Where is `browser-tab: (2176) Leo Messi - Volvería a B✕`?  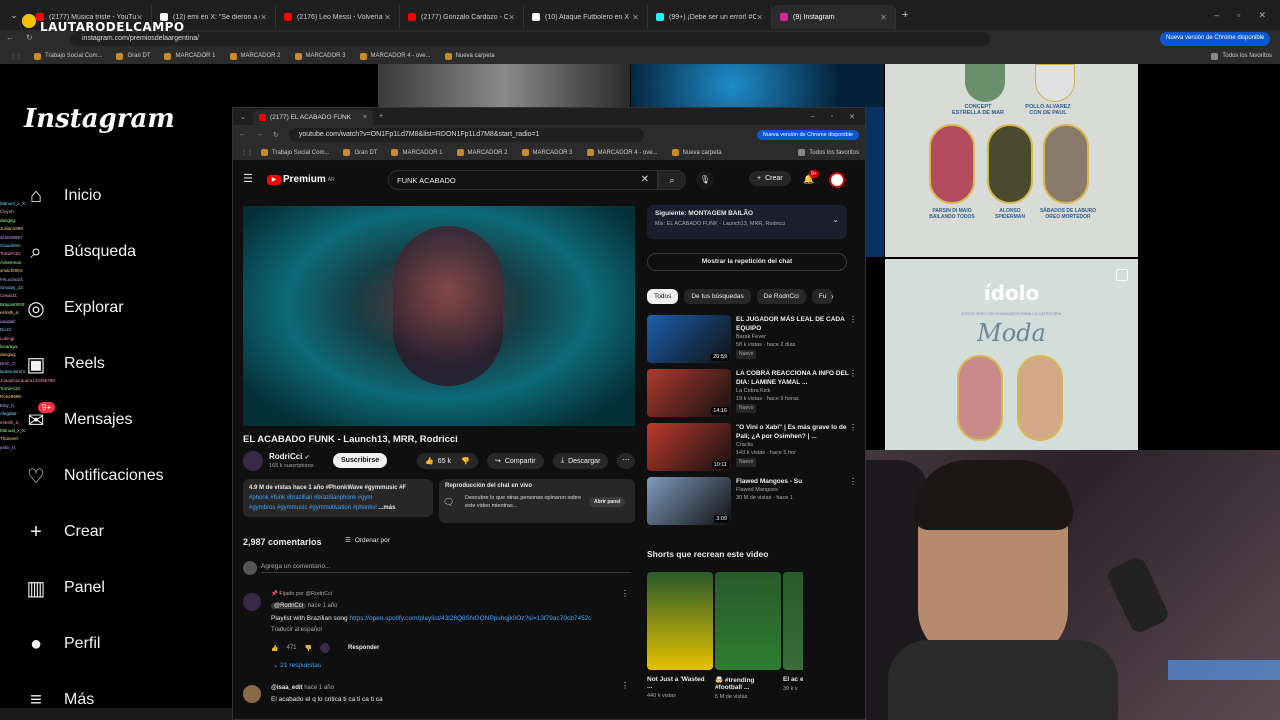 browser-tab: (2176) Leo Messi - Volvería a B✕ is located at coordinates (338, 17).